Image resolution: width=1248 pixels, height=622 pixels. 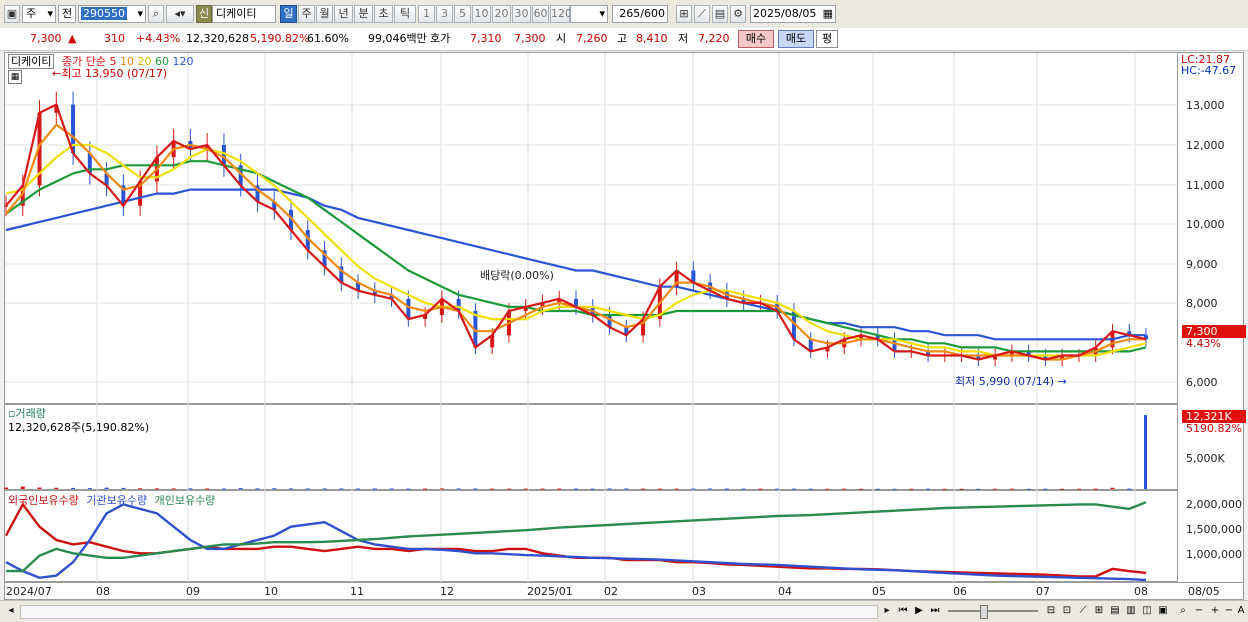 What do you see at coordinates (79, 427) in the screenshot?
I see `volume-info: 12,320,628주(5,190.82%)` at bounding box center [79, 427].